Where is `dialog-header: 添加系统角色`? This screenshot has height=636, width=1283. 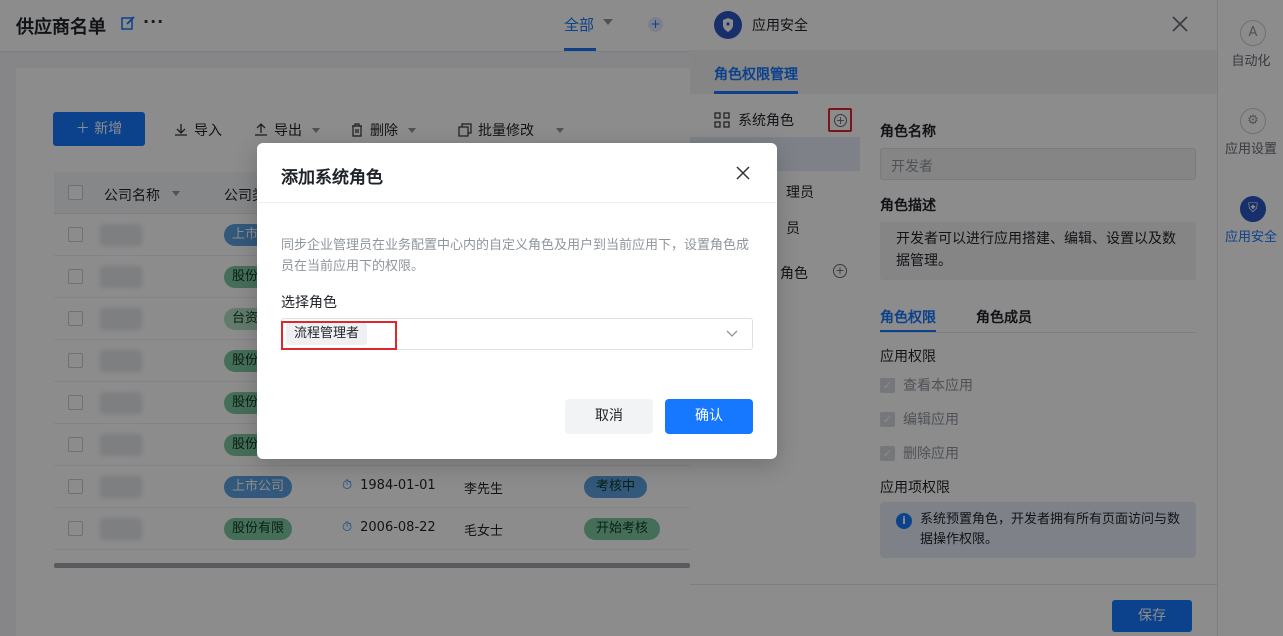 dialog-header: 添加系统角色 is located at coordinates (517, 173).